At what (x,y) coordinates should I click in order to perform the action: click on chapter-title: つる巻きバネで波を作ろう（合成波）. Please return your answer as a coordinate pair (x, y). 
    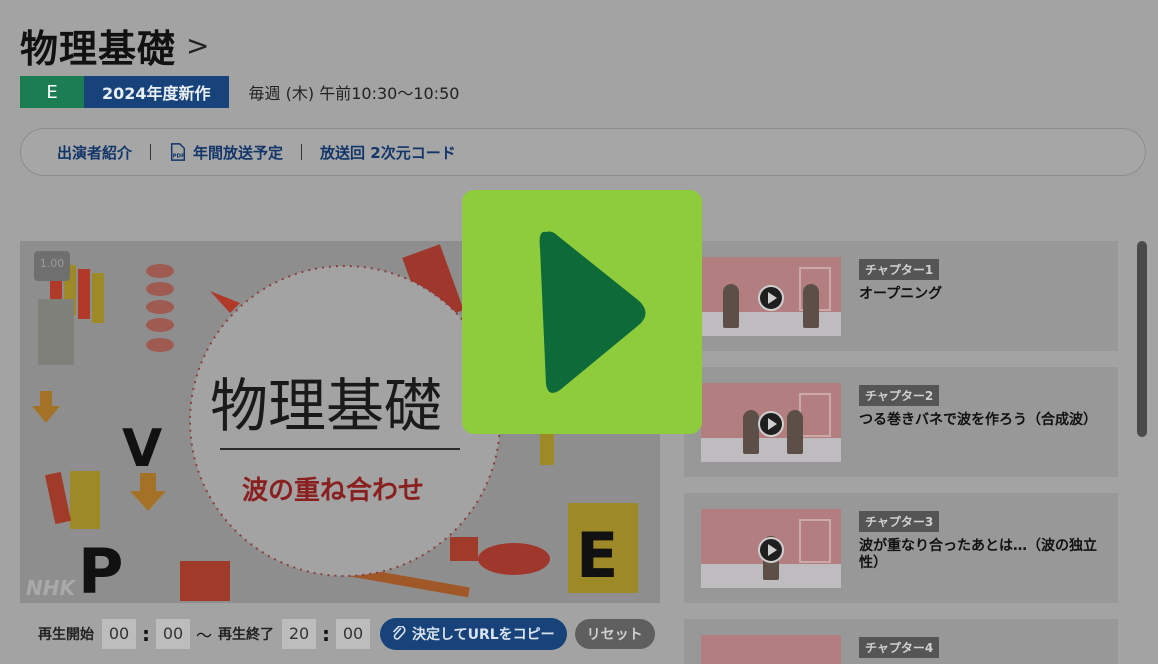
    Looking at the image, I should click on (978, 420).